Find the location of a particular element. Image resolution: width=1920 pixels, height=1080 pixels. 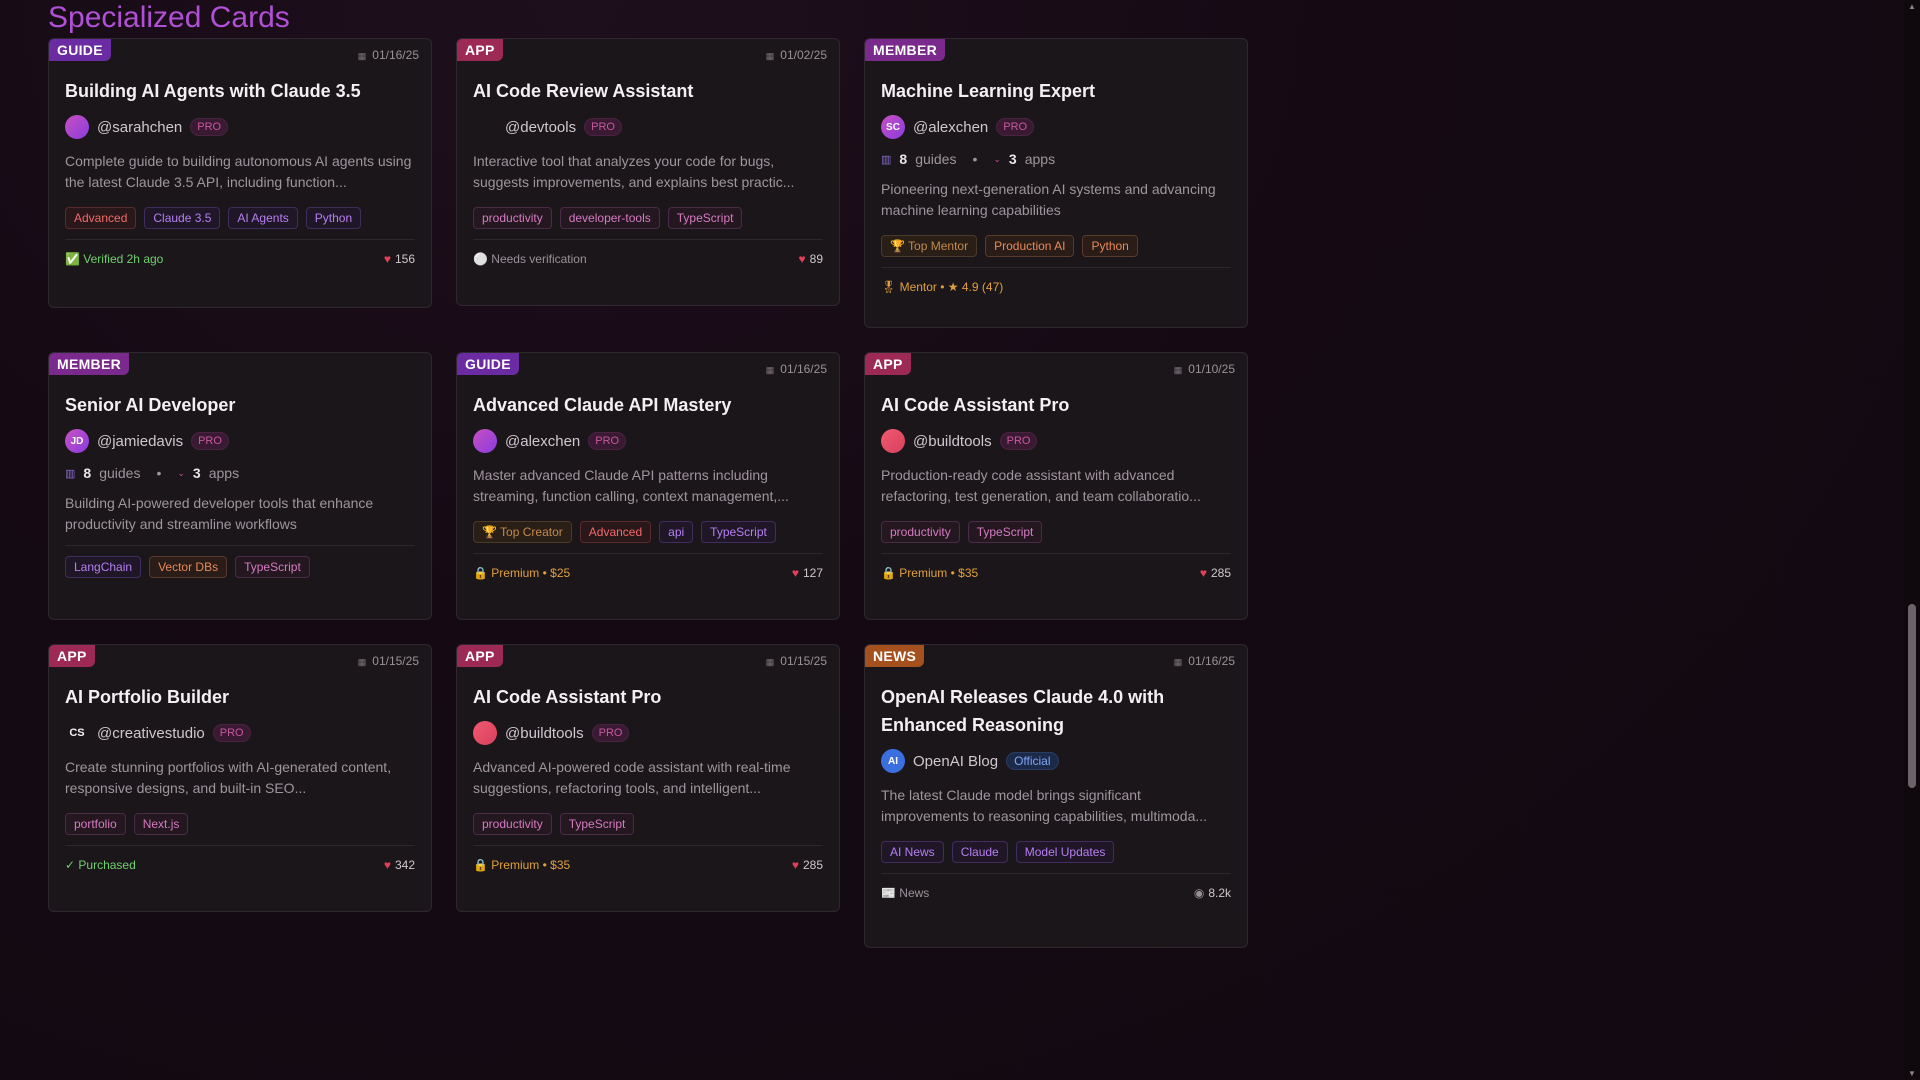

card-footer: ✅ Verified 2h ago ♥ 156 is located at coordinates (240, 259).